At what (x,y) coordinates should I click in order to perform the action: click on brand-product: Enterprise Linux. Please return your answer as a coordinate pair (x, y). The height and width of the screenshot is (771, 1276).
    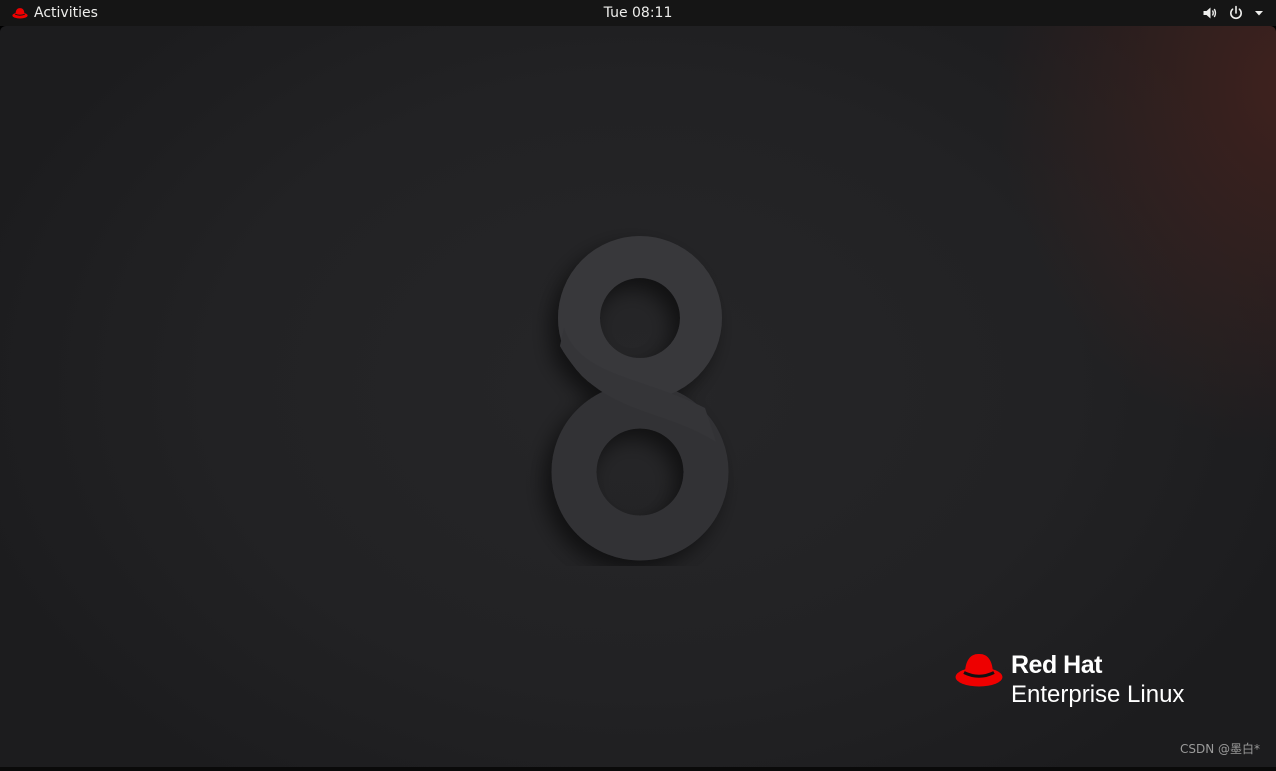
    Looking at the image, I should click on (1098, 694).